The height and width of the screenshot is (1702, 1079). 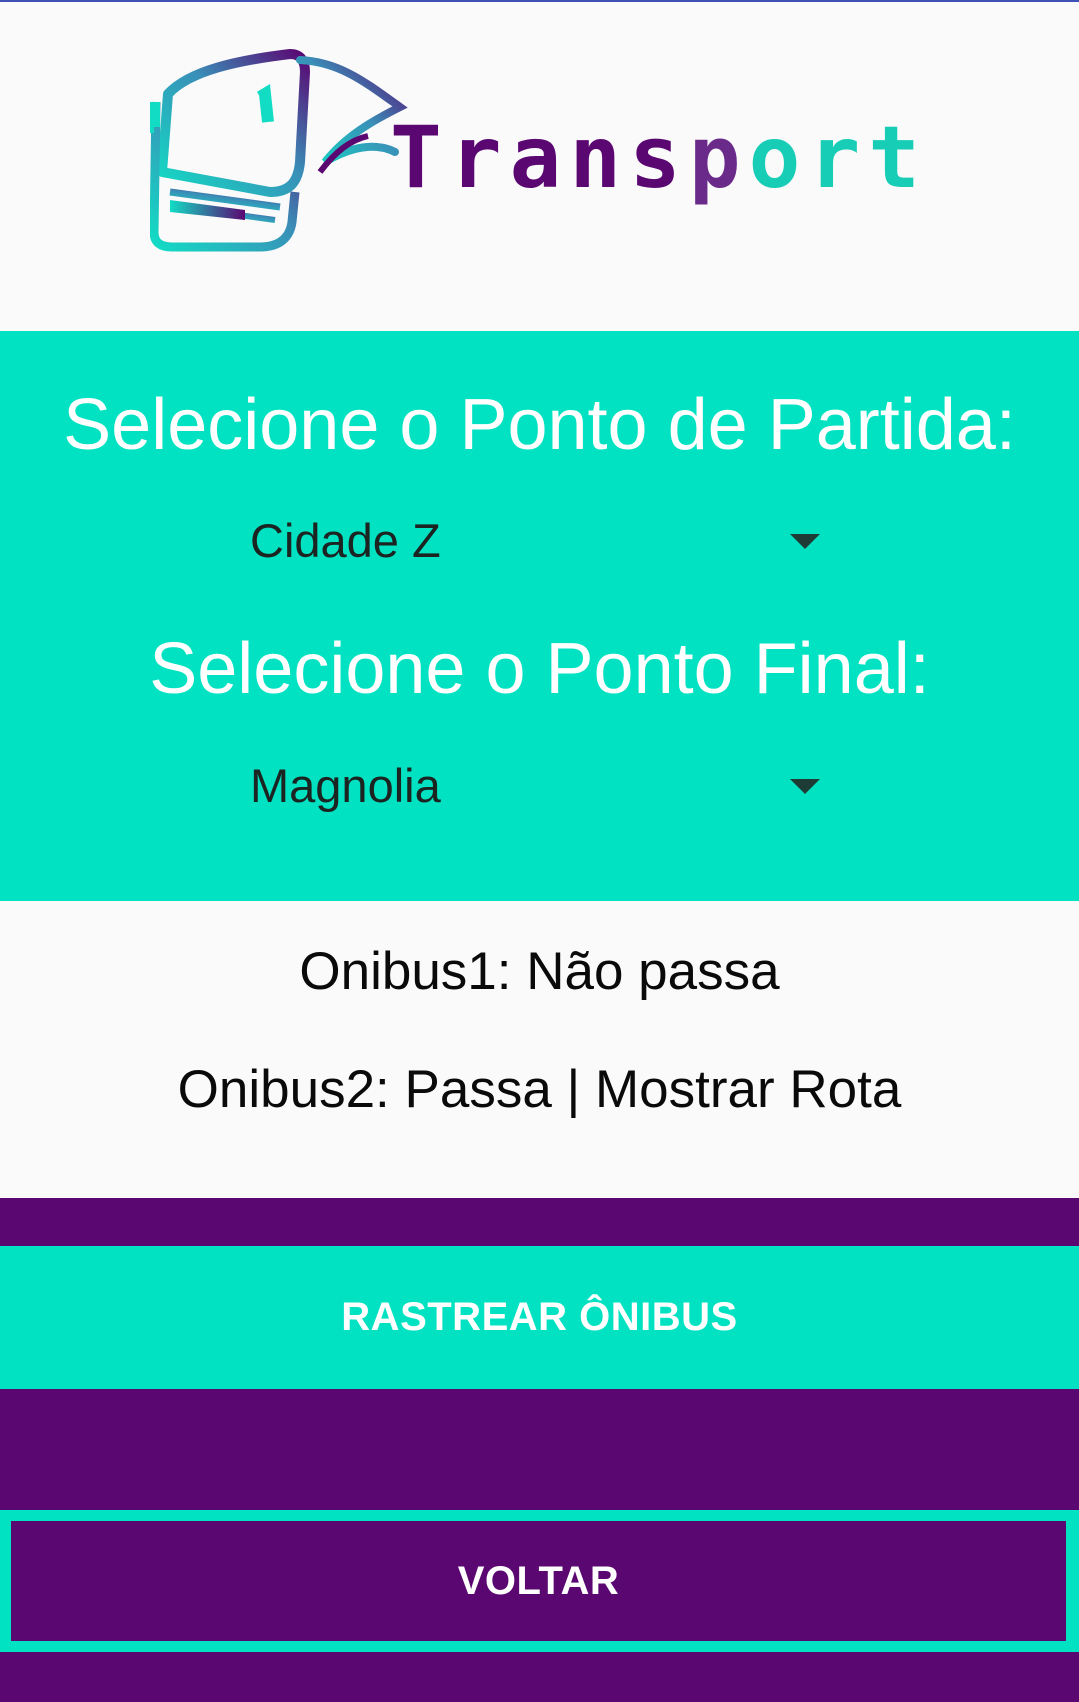 I want to click on transport-logo: Transport, so click(x=540, y=157).